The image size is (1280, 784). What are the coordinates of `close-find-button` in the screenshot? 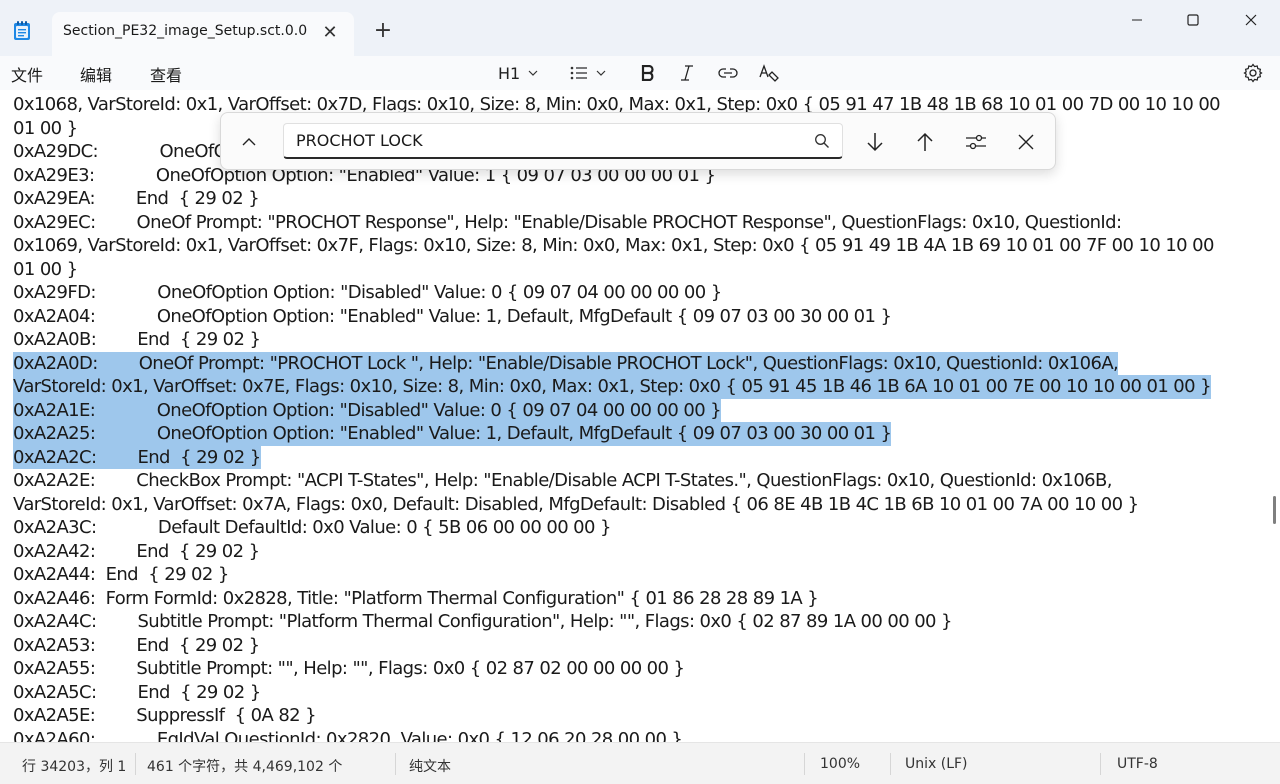 It's located at (1026, 142).